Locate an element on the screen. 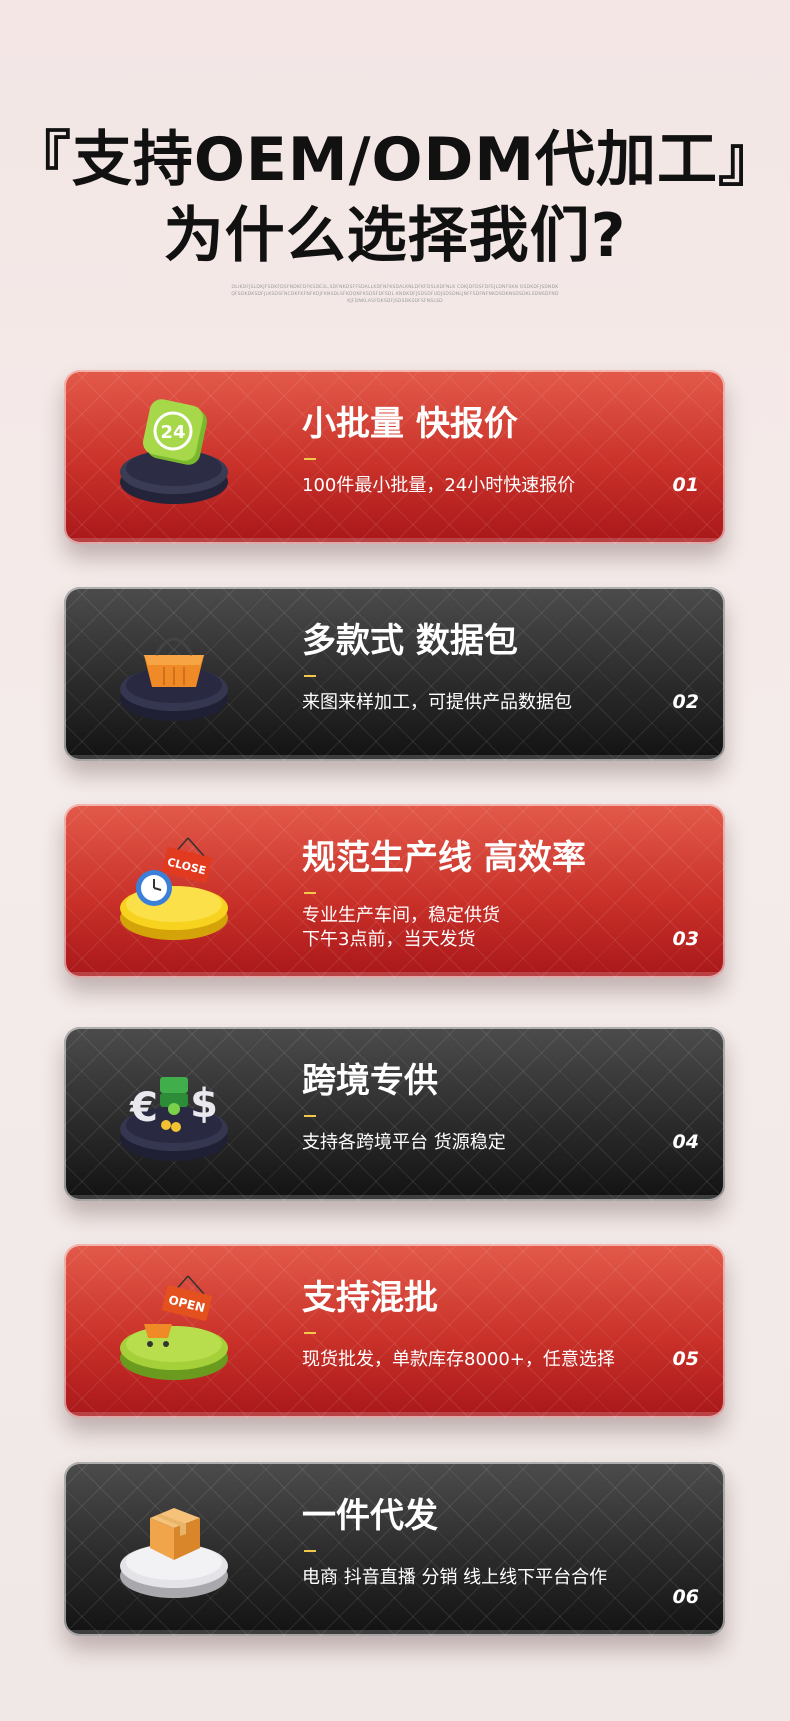  card-title: 跨境专供 is located at coordinates (370, 1081).